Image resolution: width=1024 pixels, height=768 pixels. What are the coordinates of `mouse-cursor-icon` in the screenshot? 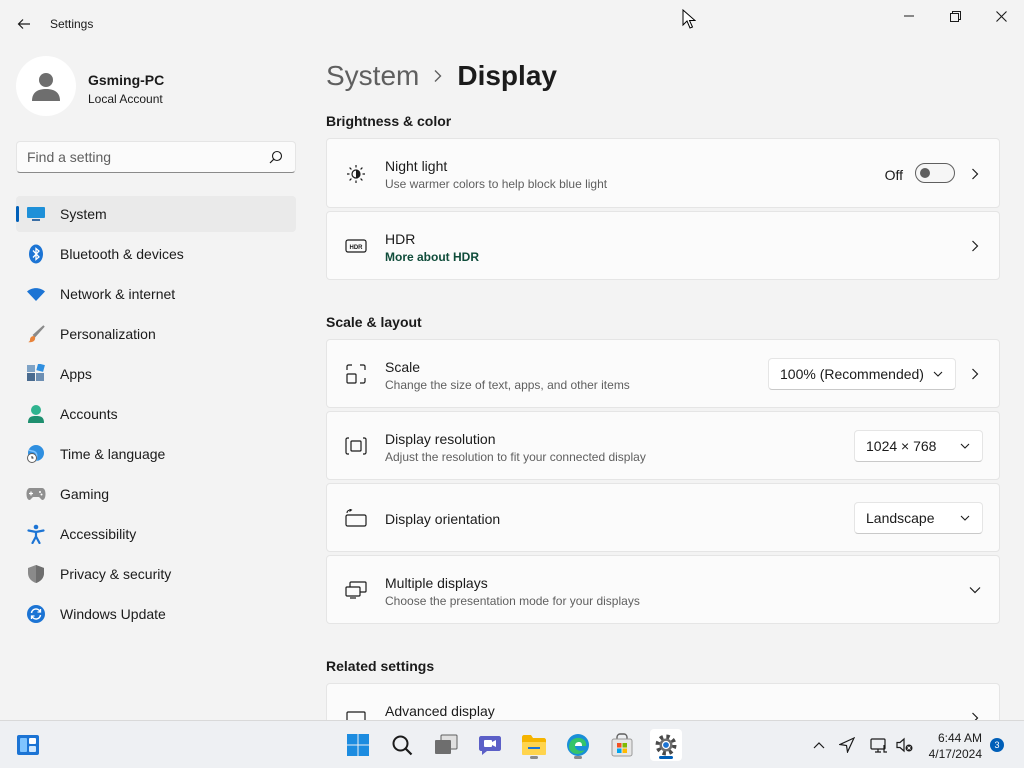 It's located at (689, 19).